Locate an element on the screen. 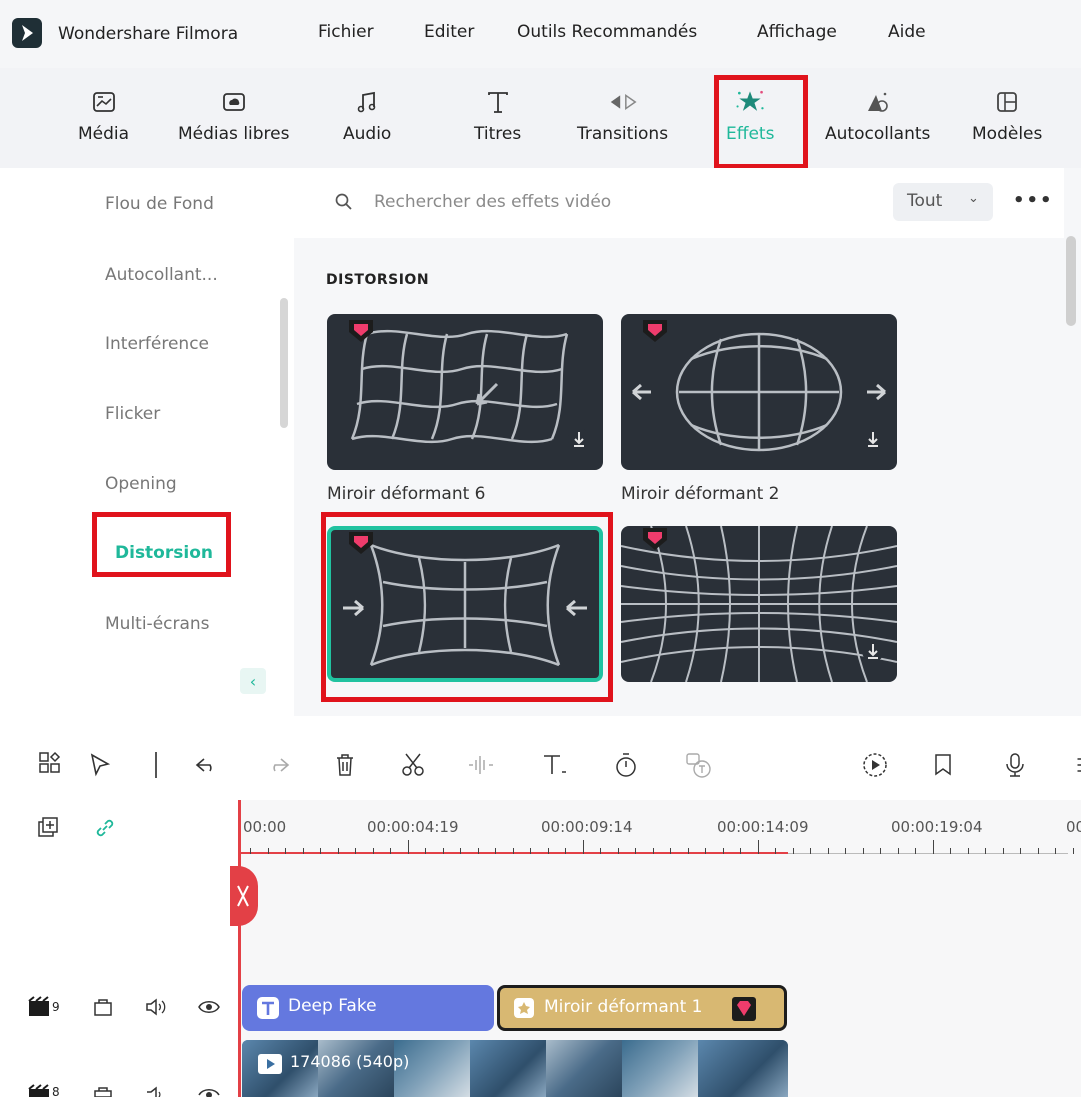  effect-clip: Miroir déformant 1 is located at coordinates (642, 1008).